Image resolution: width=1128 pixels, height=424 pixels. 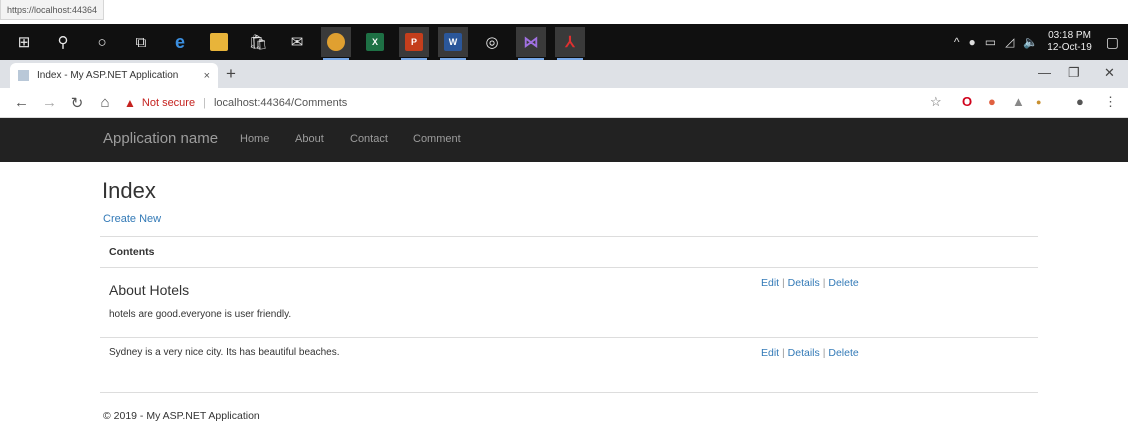 What do you see at coordinates (309, 139) in the screenshot?
I see `nav-about: About` at bounding box center [309, 139].